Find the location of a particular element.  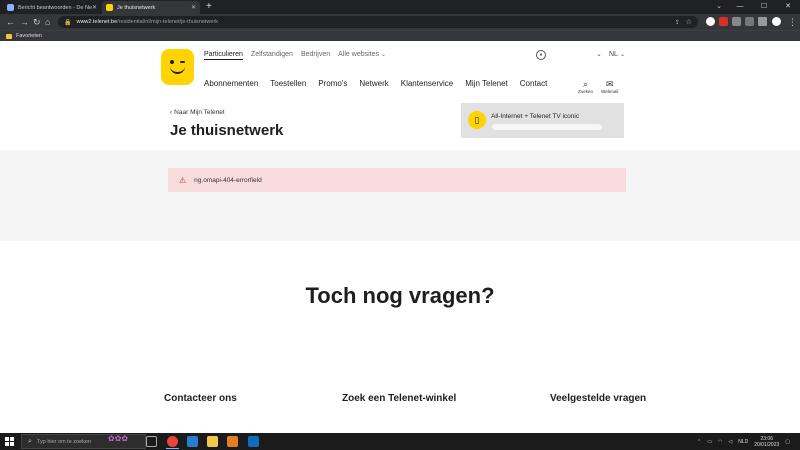

home-icon: ⌂ is located at coordinates (47, 22).